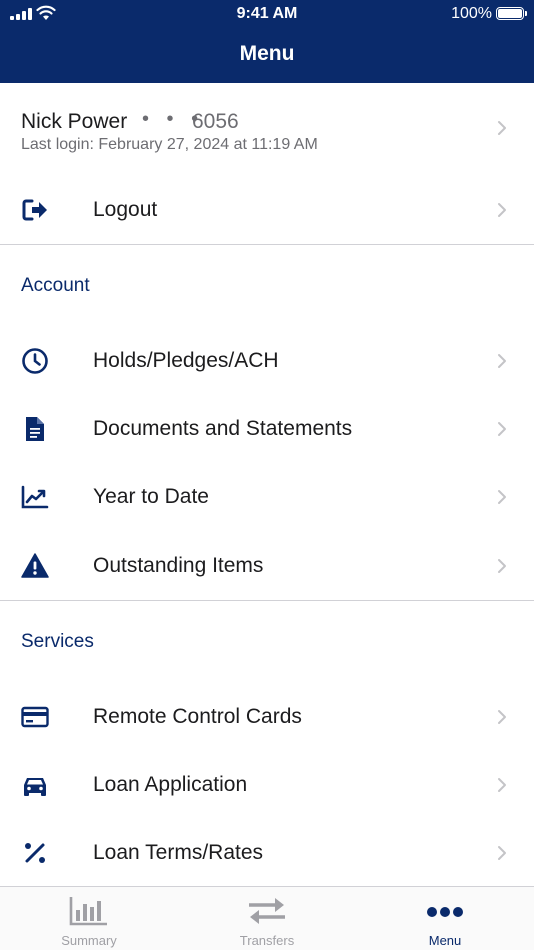 The image size is (534, 950). I want to click on tab-label: Menu, so click(445, 940).